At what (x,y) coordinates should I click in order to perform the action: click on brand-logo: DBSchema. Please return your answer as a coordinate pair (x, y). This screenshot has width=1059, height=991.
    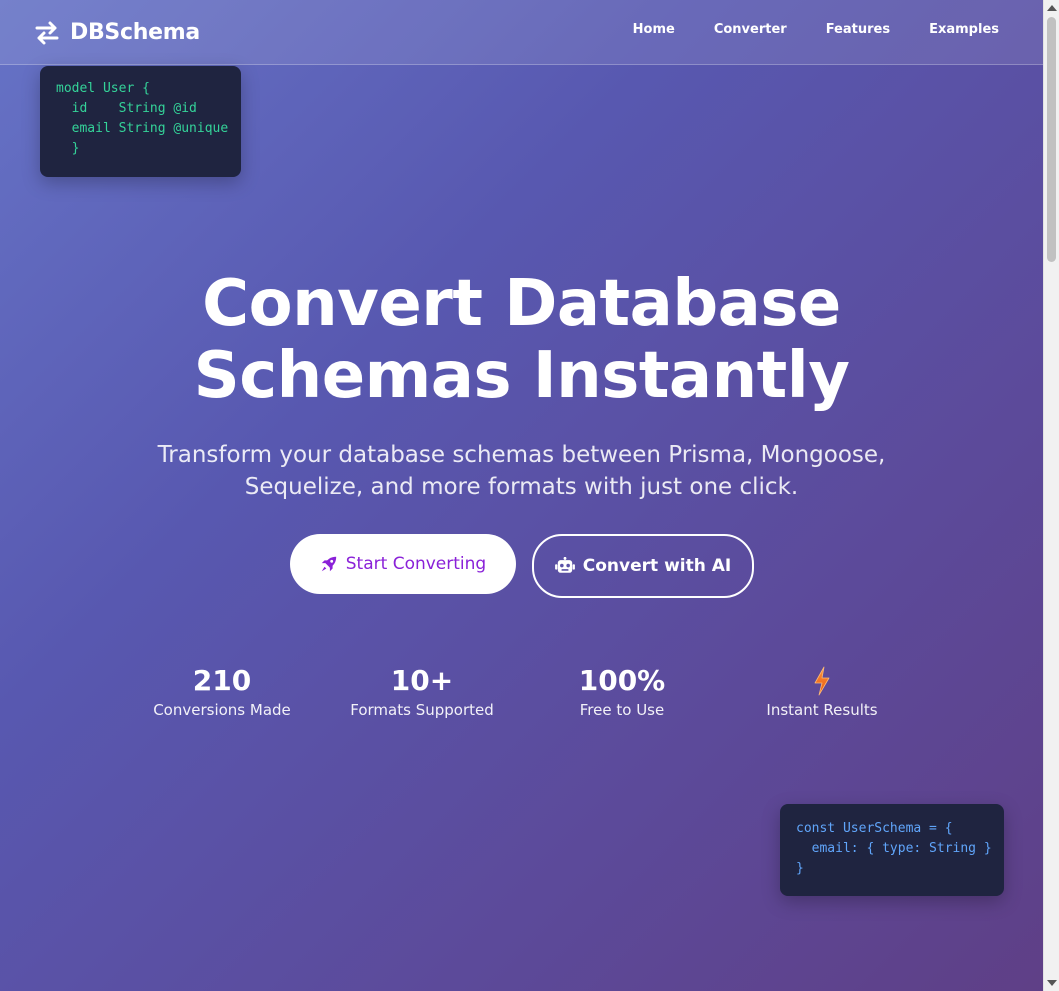
    Looking at the image, I should click on (117, 33).